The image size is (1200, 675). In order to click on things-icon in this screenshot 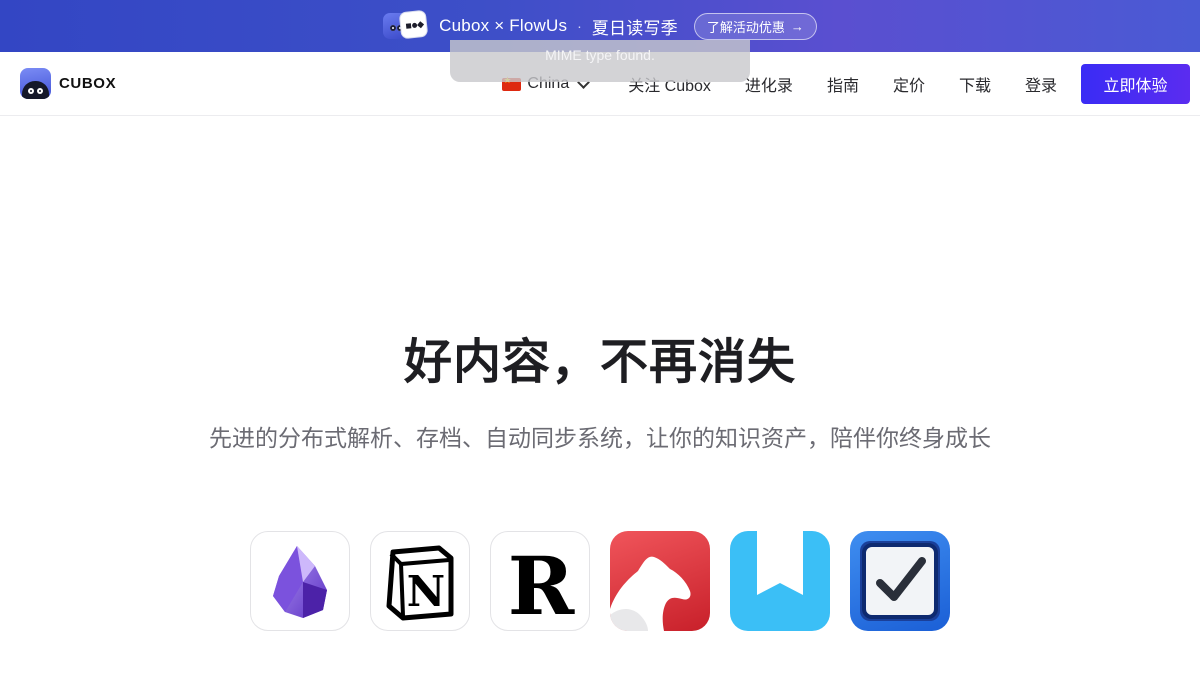, I will do `click(900, 581)`.